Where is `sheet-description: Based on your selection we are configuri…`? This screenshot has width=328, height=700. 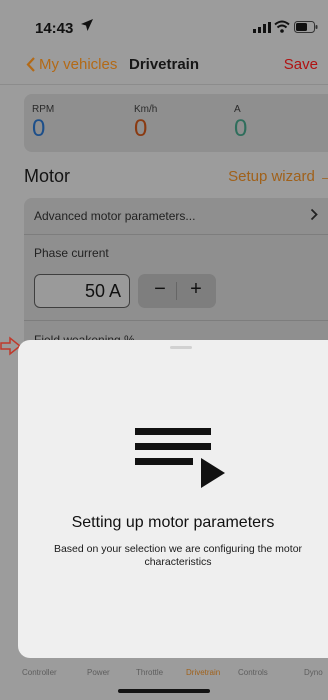
sheet-description: Based on your selection we are configuri… is located at coordinates (178, 555).